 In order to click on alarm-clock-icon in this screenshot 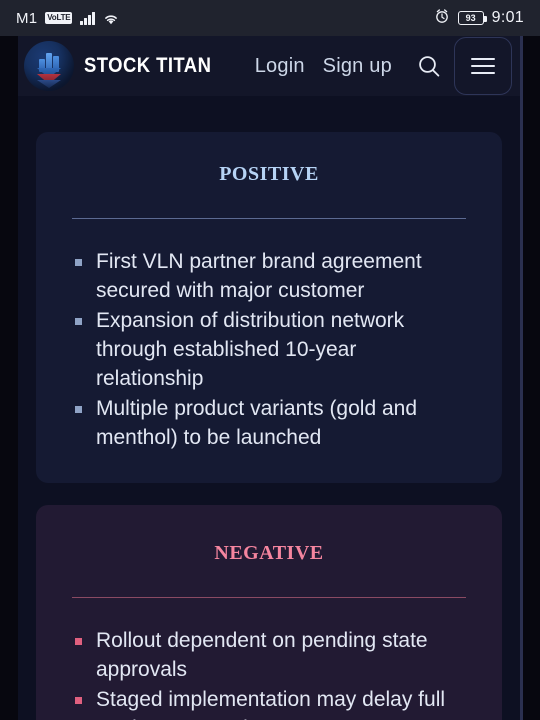, I will do `click(442, 18)`.